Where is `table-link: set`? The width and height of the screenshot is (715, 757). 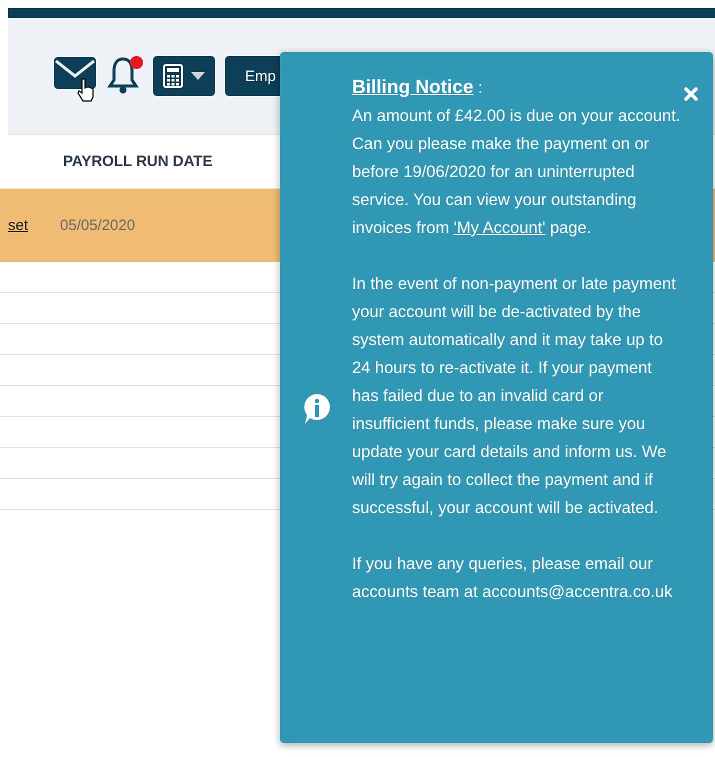
table-link: set is located at coordinates (18, 225).